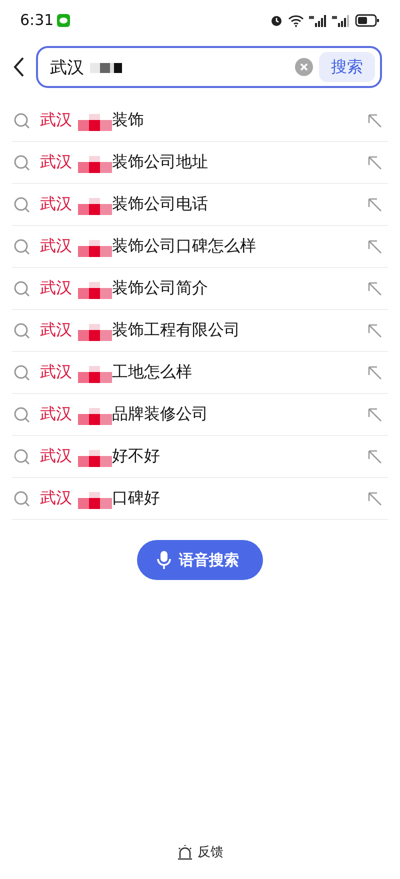 The height and width of the screenshot is (879, 400). Describe the element at coordinates (164, 560) in the screenshot. I see `microphone-icon` at that location.